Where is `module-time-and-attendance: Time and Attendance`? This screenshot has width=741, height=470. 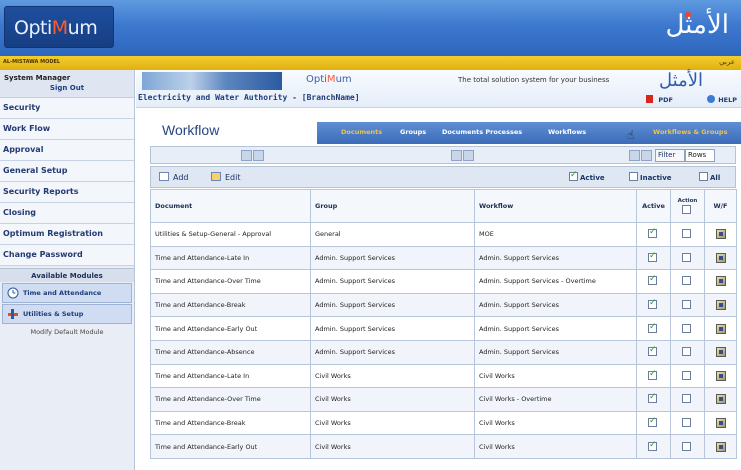 module-time-and-attendance: Time and Attendance is located at coordinates (67, 293).